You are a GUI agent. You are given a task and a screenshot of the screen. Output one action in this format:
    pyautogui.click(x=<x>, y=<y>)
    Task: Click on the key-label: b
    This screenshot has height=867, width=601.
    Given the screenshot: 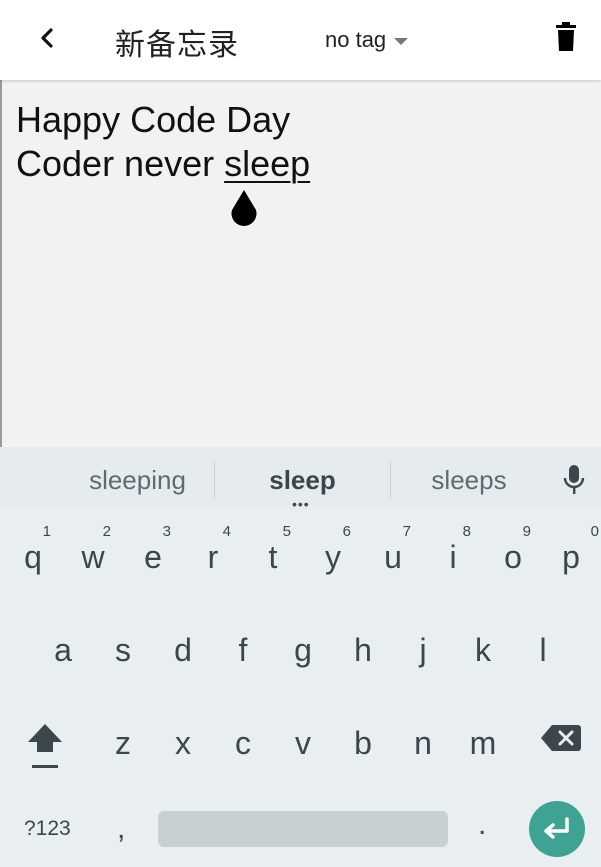 What is the action you would take?
    pyautogui.click(x=363, y=743)
    